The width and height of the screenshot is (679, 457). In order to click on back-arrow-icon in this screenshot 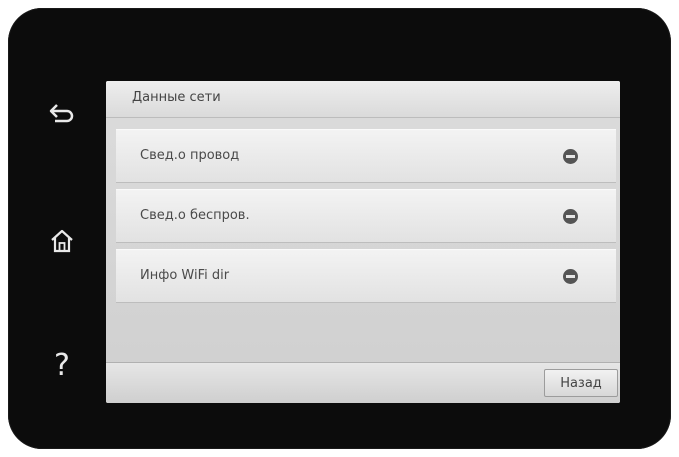, I will do `click(62, 113)`.